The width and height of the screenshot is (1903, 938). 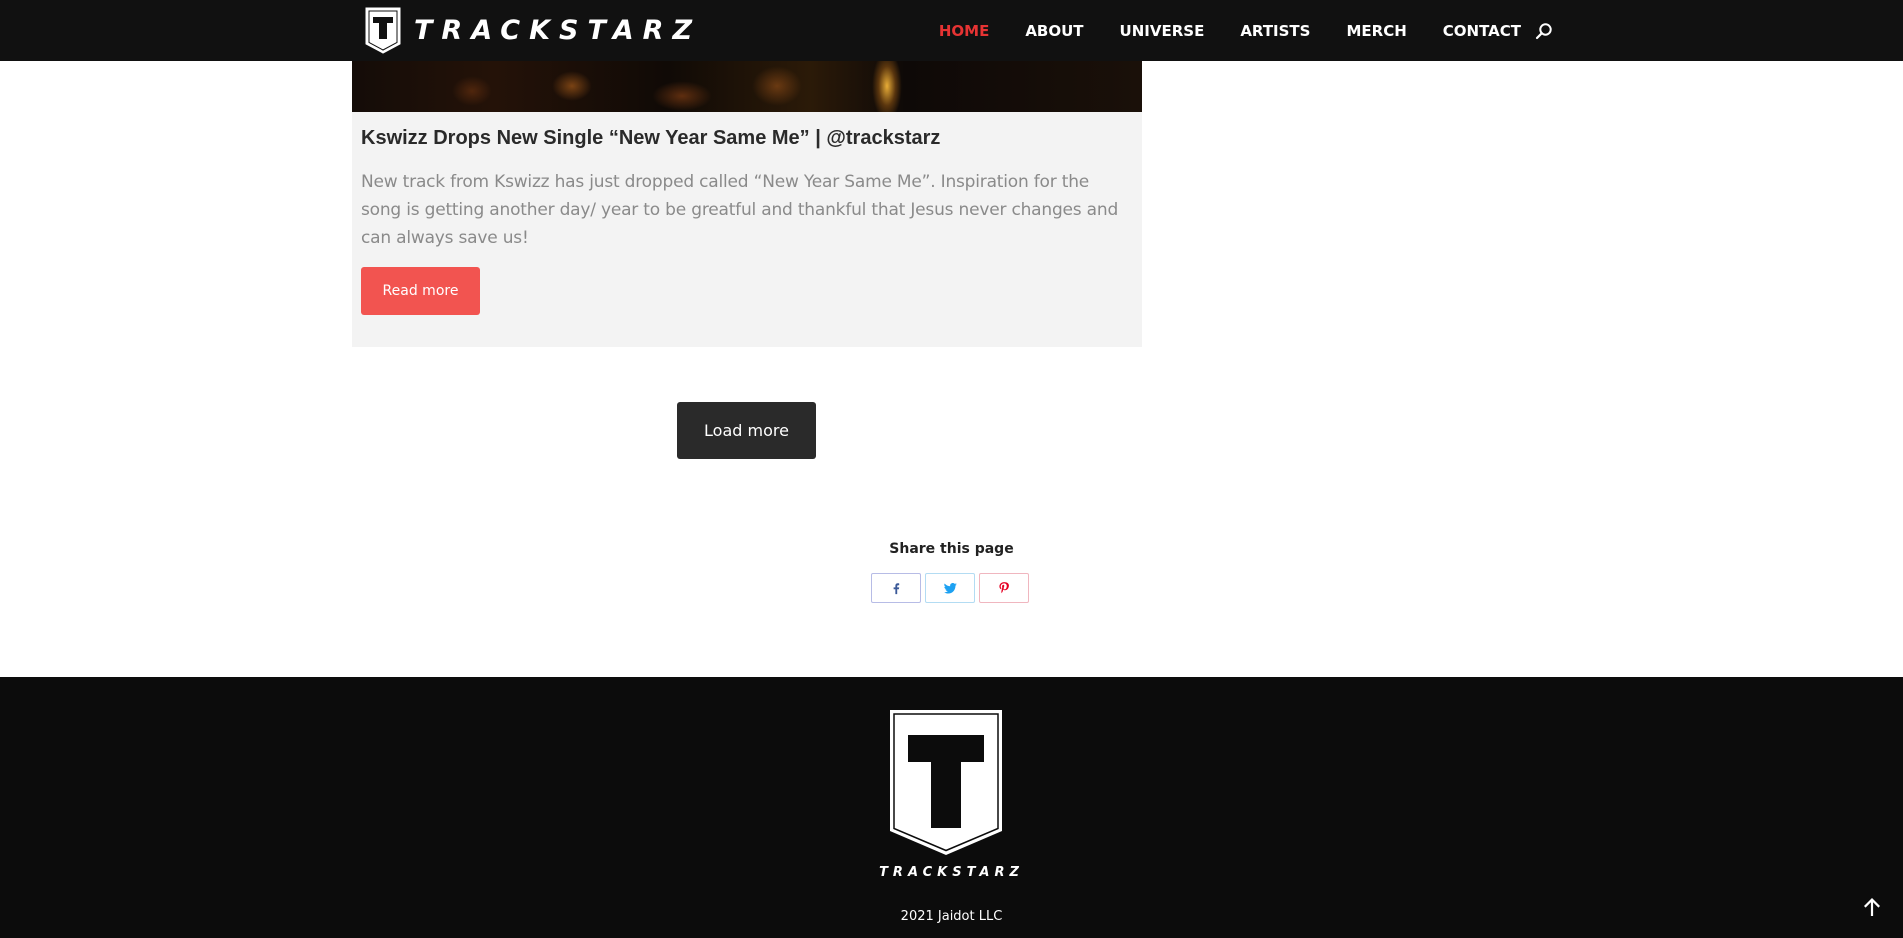 I want to click on footer-copyright: 2021 Jaidot LLC, so click(x=951, y=916).